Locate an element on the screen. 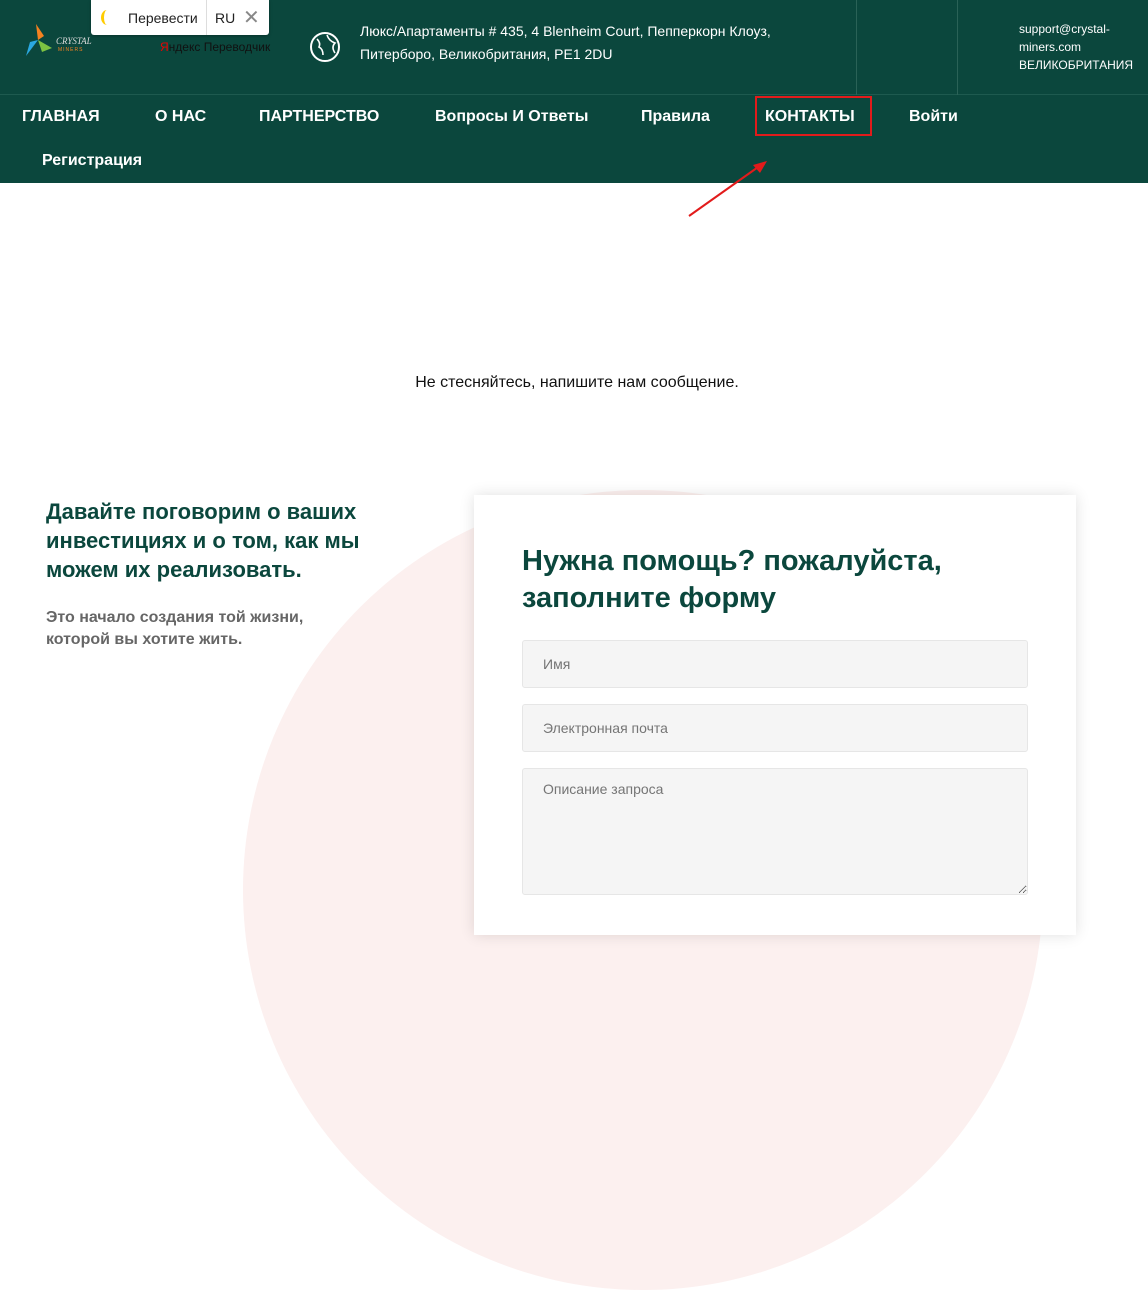 The height and width of the screenshot is (1290, 1148). nav-about: О НАС is located at coordinates (180, 117).